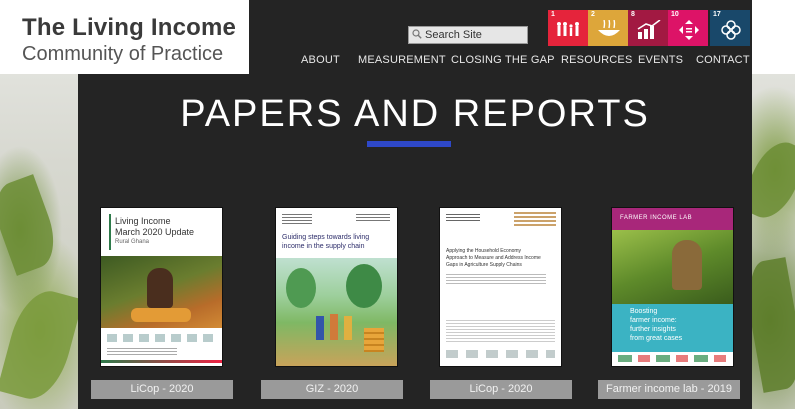 The width and height of the screenshot is (795, 409). I want to click on family-icon, so click(568, 29).